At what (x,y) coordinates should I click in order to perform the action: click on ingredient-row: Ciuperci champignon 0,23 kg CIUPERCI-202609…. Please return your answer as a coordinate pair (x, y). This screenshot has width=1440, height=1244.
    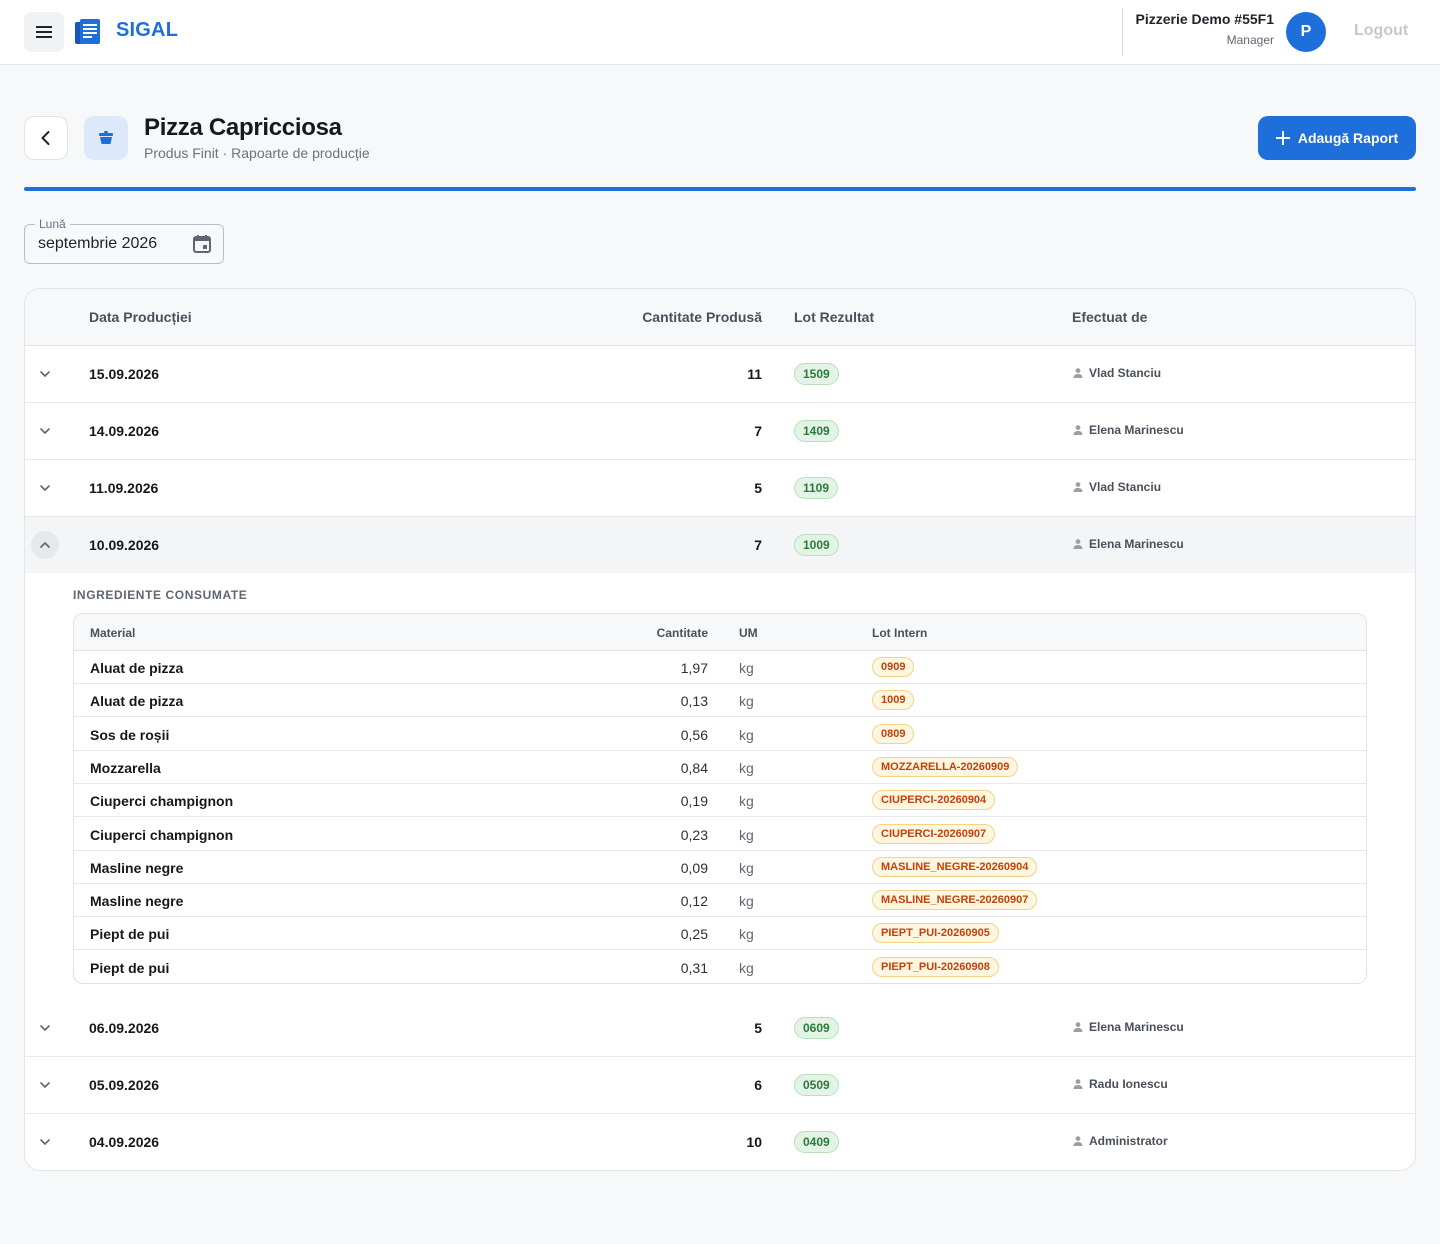
    Looking at the image, I should click on (720, 834).